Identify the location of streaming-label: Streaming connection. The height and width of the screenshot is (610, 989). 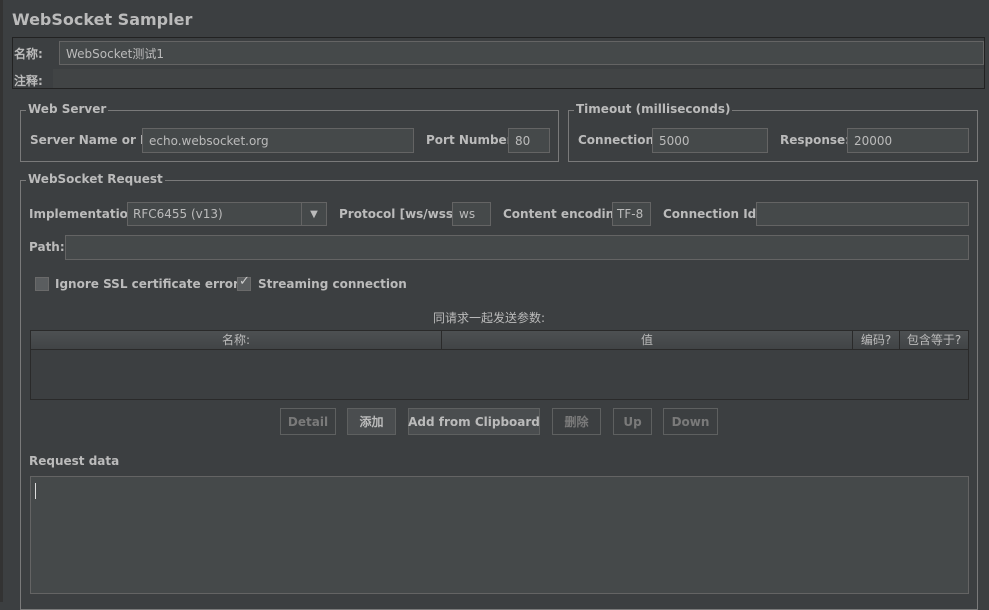
(332, 284).